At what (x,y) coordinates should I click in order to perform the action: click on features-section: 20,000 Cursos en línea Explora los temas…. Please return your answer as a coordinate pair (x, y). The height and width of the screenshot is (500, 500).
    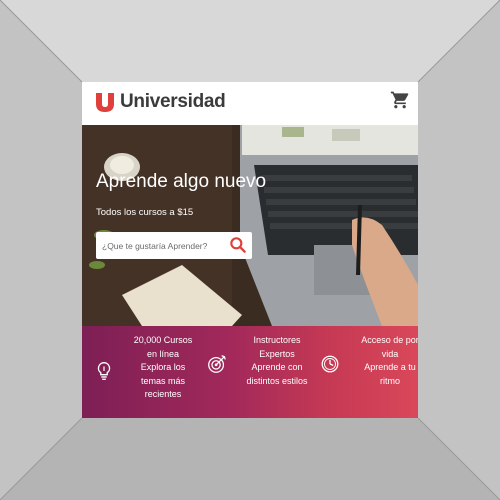
    Looking at the image, I should click on (250, 372).